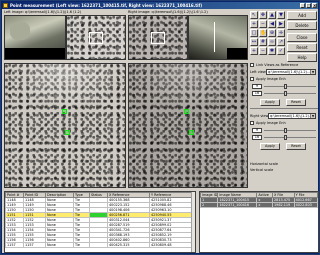 This screenshot has width=320, height=255. What do you see at coordinates (268, 79) in the screenshot?
I see `apply-image-enh-option: Apply Image Enh` at bounding box center [268, 79].